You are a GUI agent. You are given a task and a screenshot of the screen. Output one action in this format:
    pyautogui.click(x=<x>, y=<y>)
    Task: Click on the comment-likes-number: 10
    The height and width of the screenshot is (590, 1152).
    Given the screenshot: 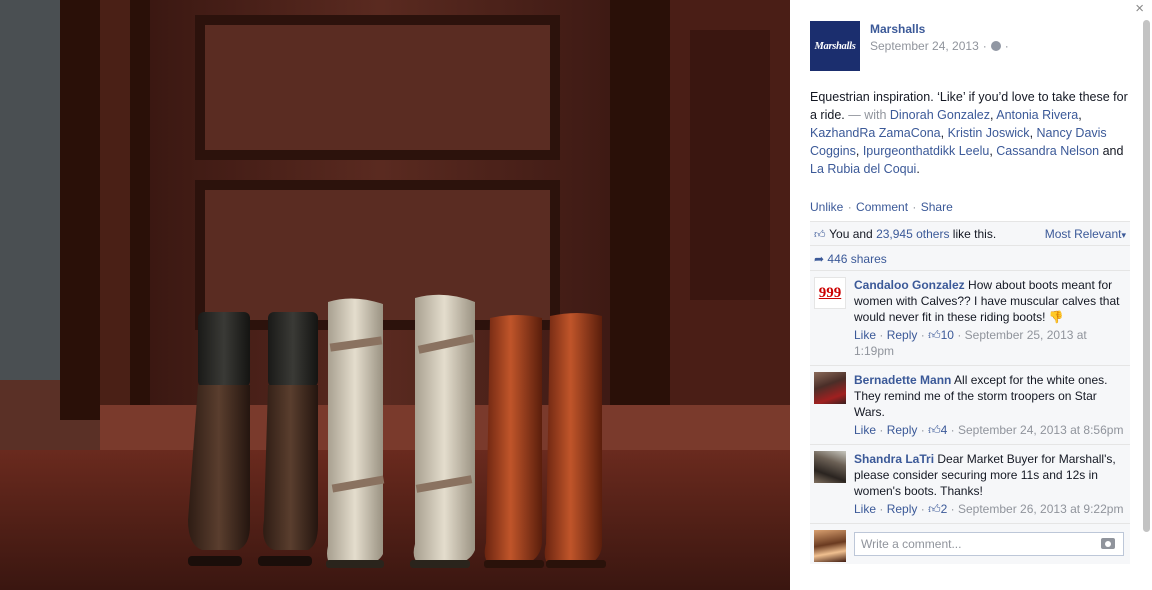 What is the action you would take?
    pyautogui.click(x=947, y=335)
    